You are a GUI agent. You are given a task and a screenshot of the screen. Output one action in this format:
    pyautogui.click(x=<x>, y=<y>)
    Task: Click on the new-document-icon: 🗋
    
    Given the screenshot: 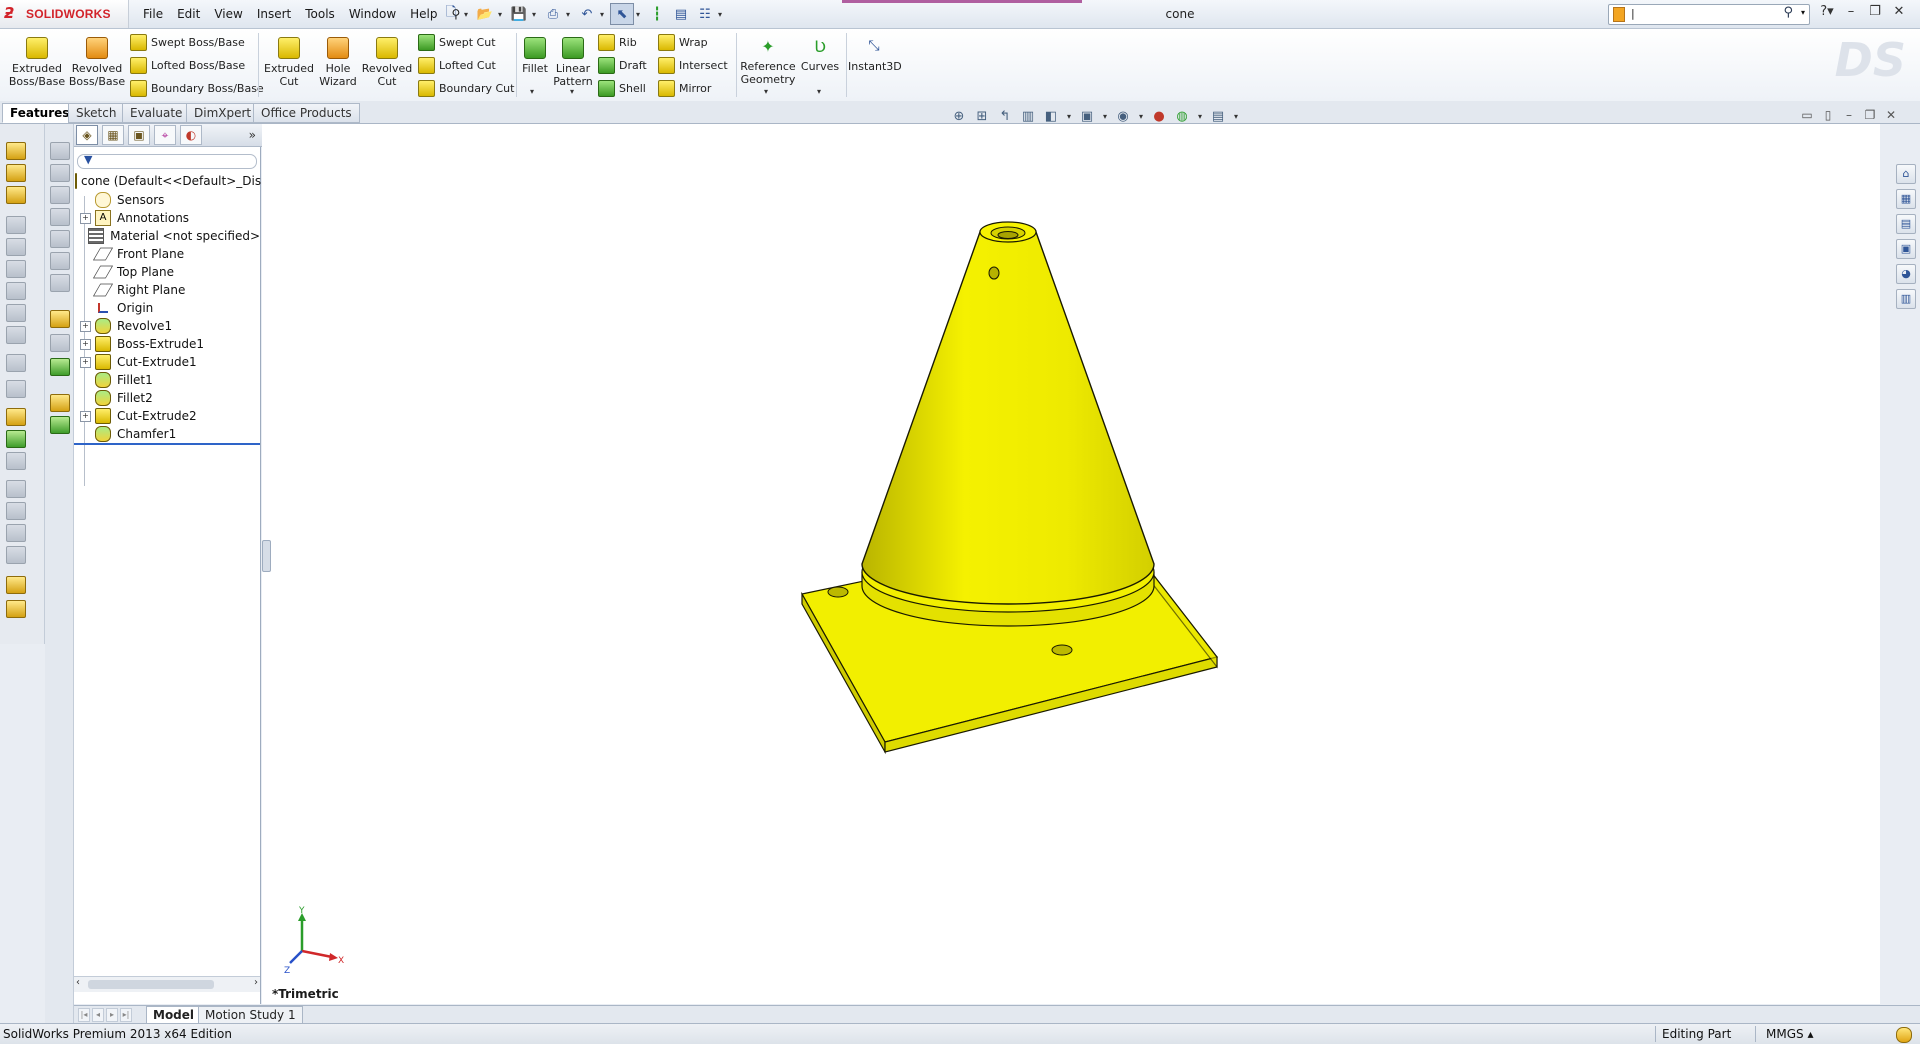 What is the action you would take?
    pyautogui.click(x=451, y=14)
    